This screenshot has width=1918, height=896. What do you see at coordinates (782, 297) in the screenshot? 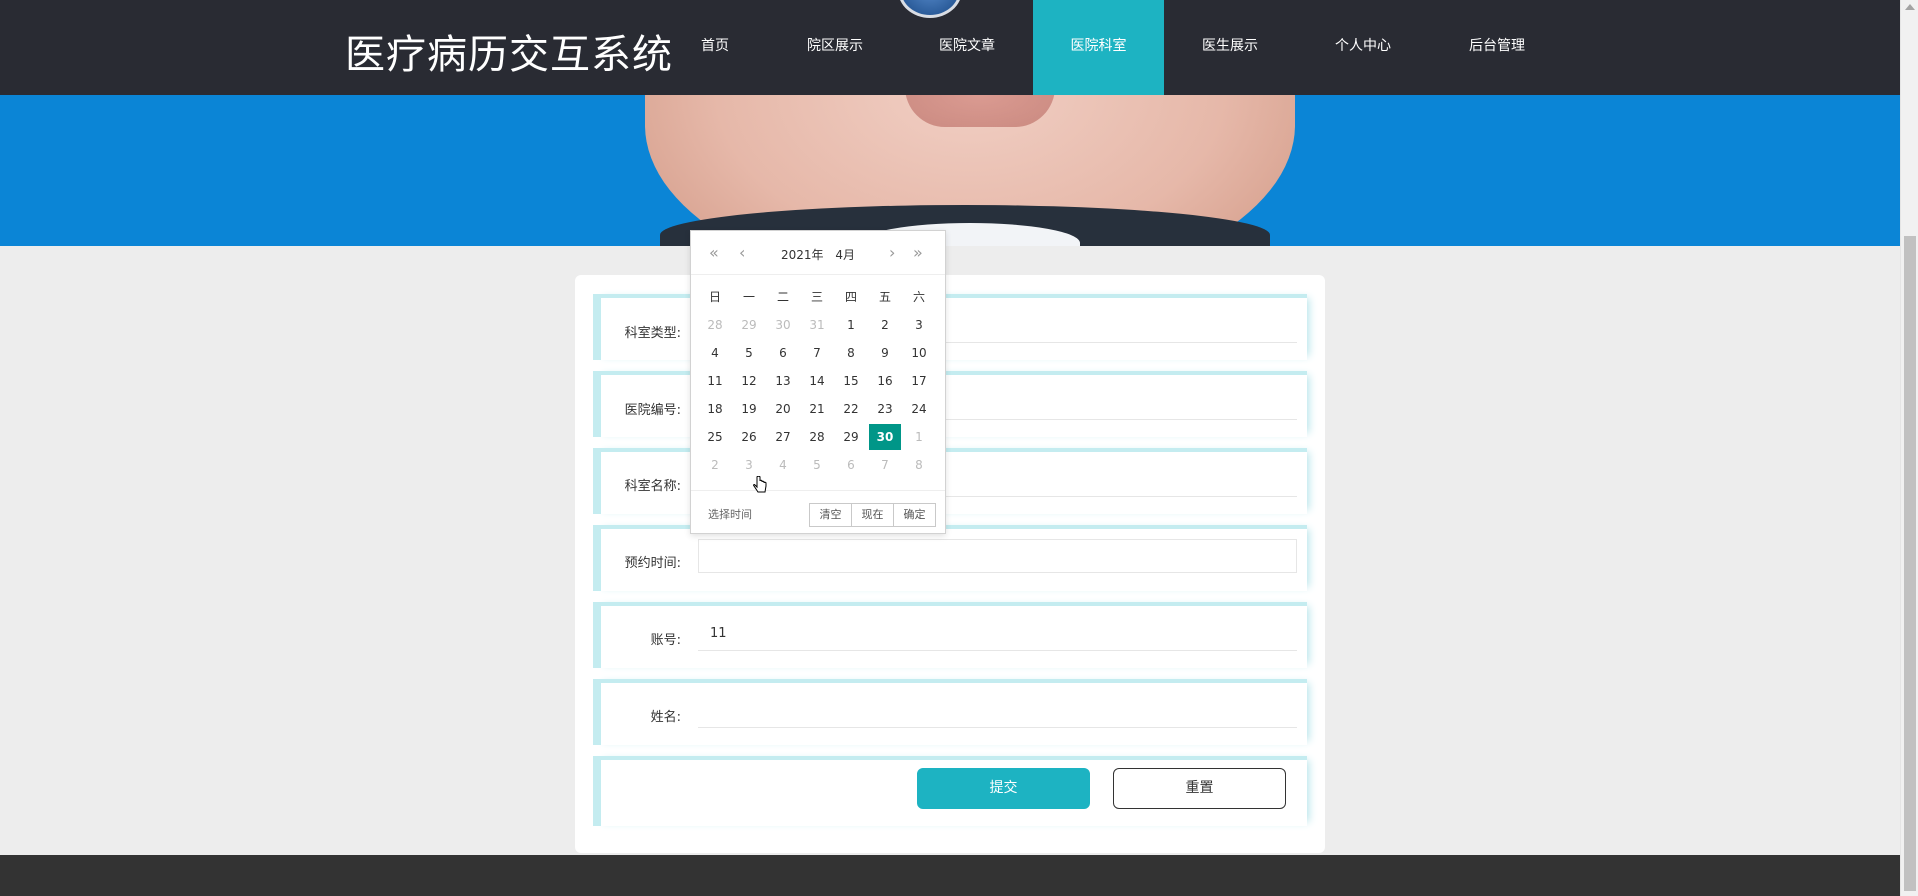
I see `weekday-header: 二` at bounding box center [782, 297].